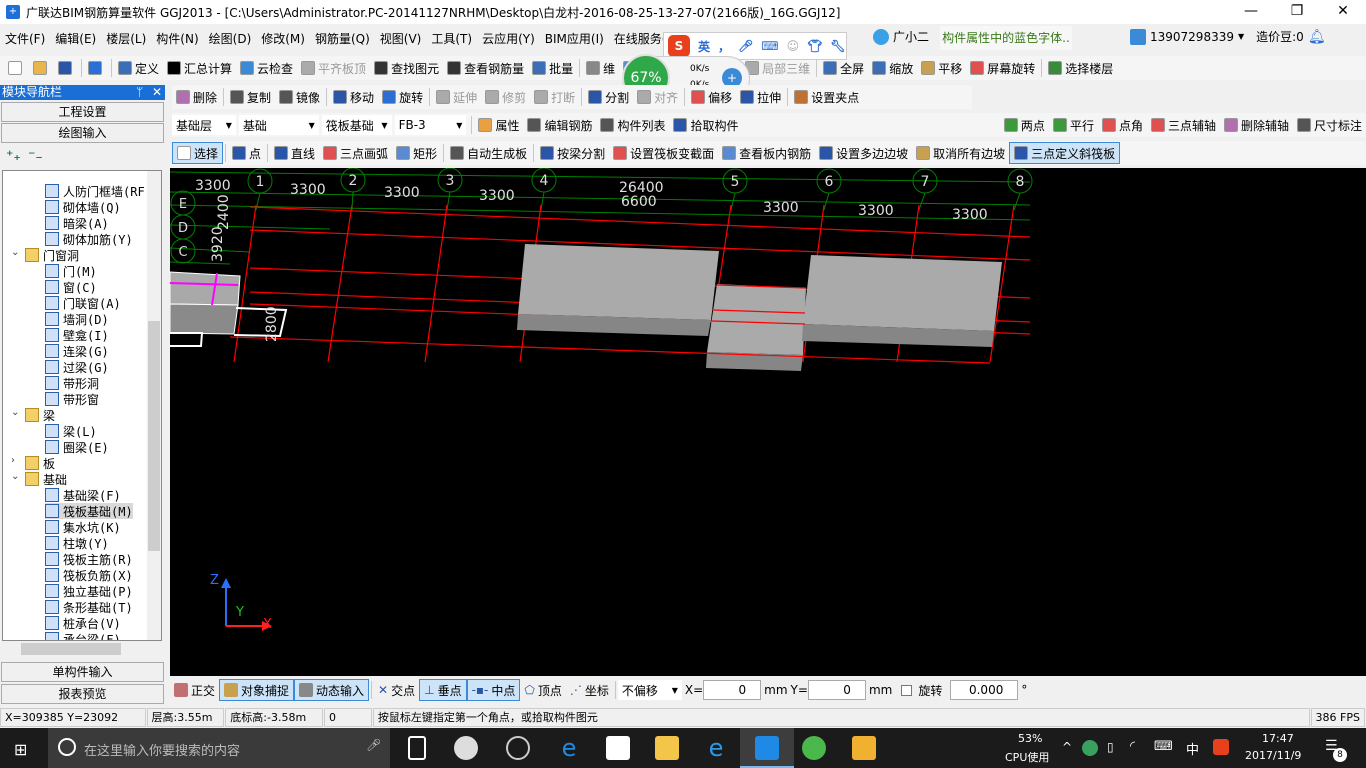 The height and width of the screenshot is (768, 1366). What do you see at coordinates (518, 748) in the screenshot?
I see `app-bell-icon` at bounding box center [518, 748].